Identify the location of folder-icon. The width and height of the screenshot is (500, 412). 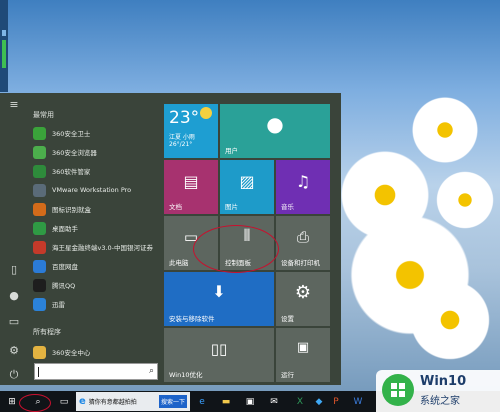
(39, 352).